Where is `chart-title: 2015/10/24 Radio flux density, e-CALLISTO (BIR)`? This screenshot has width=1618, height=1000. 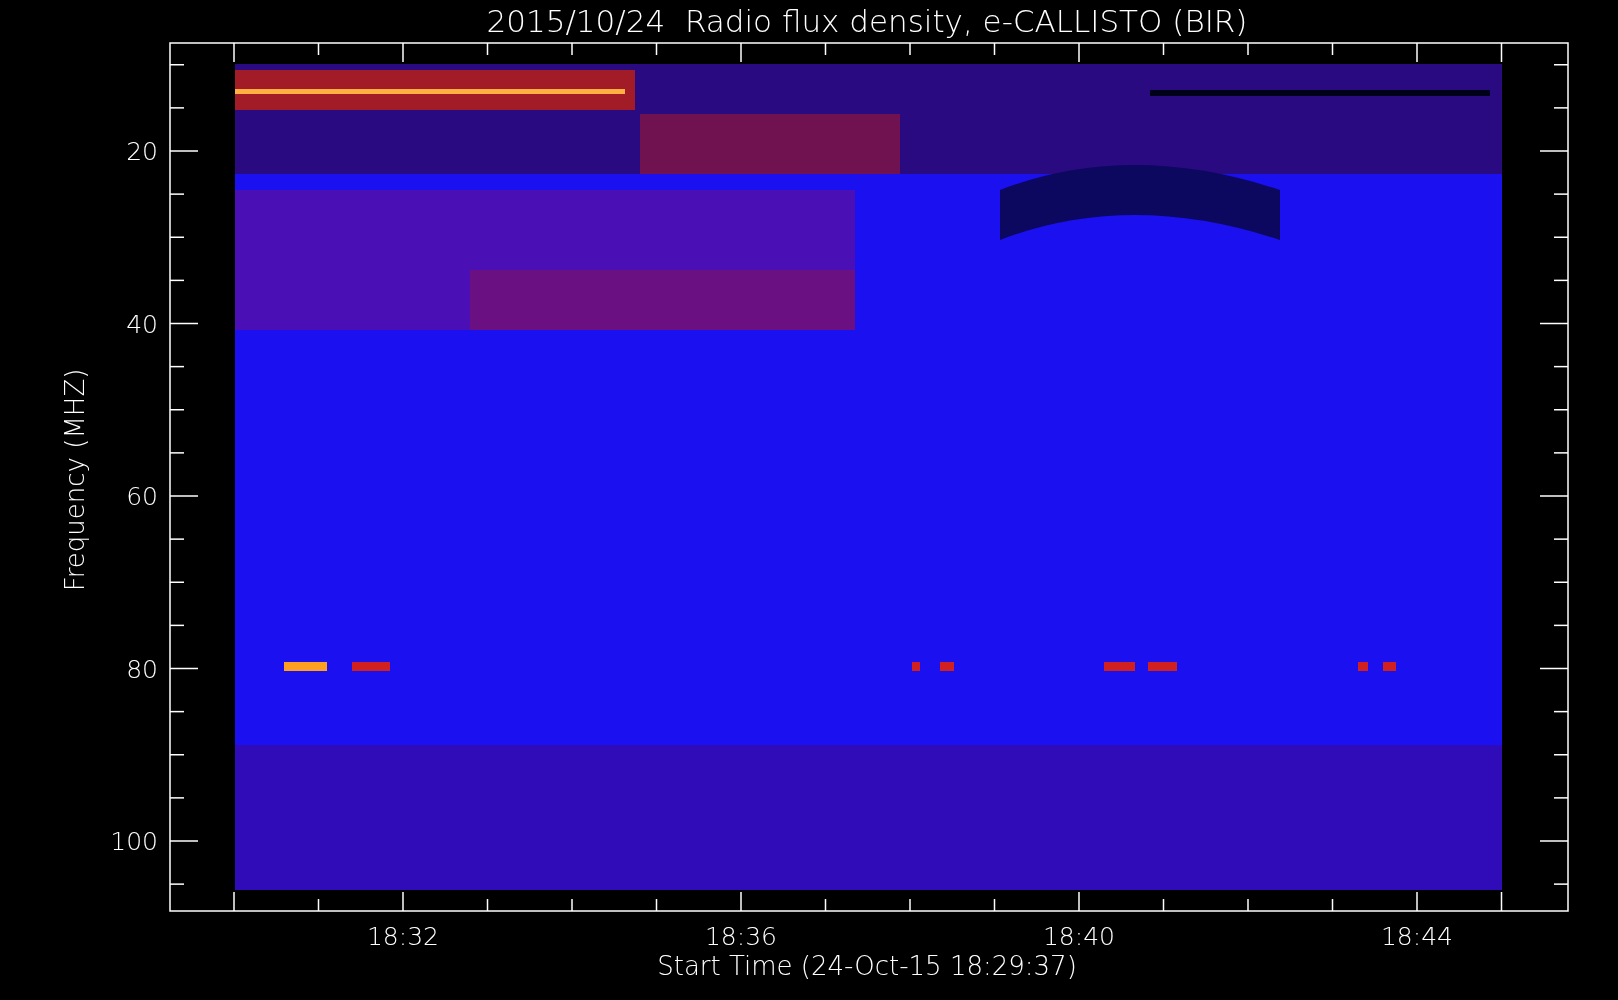 chart-title: 2015/10/24 Radio flux density, e-CALLISTO (BIR) is located at coordinates (867, 21).